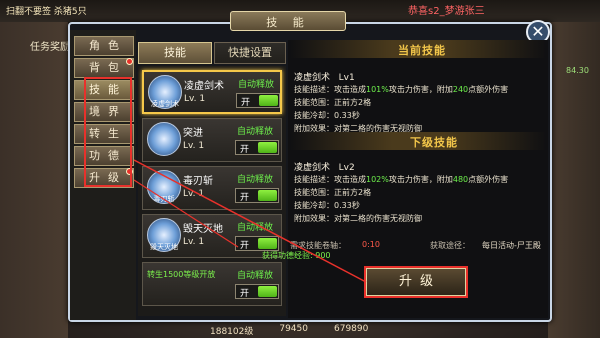 Image resolution: width=600 pixels, height=338 pixels. Describe the element at coordinates (460, 89) in the screenshot. I see `desc-bonus: 240` at that location.